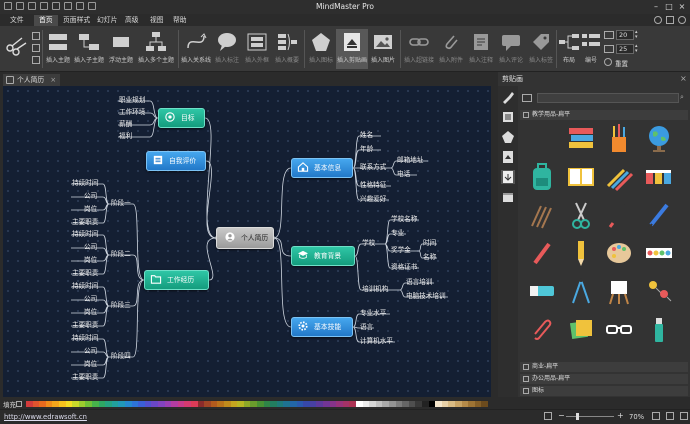 Image resolution: width=690 pixels, height=424 pixels. What do you see at coordinates (619, 329) in the screenshot?
I see `glasses-icon` at bounding box center [619, 329].